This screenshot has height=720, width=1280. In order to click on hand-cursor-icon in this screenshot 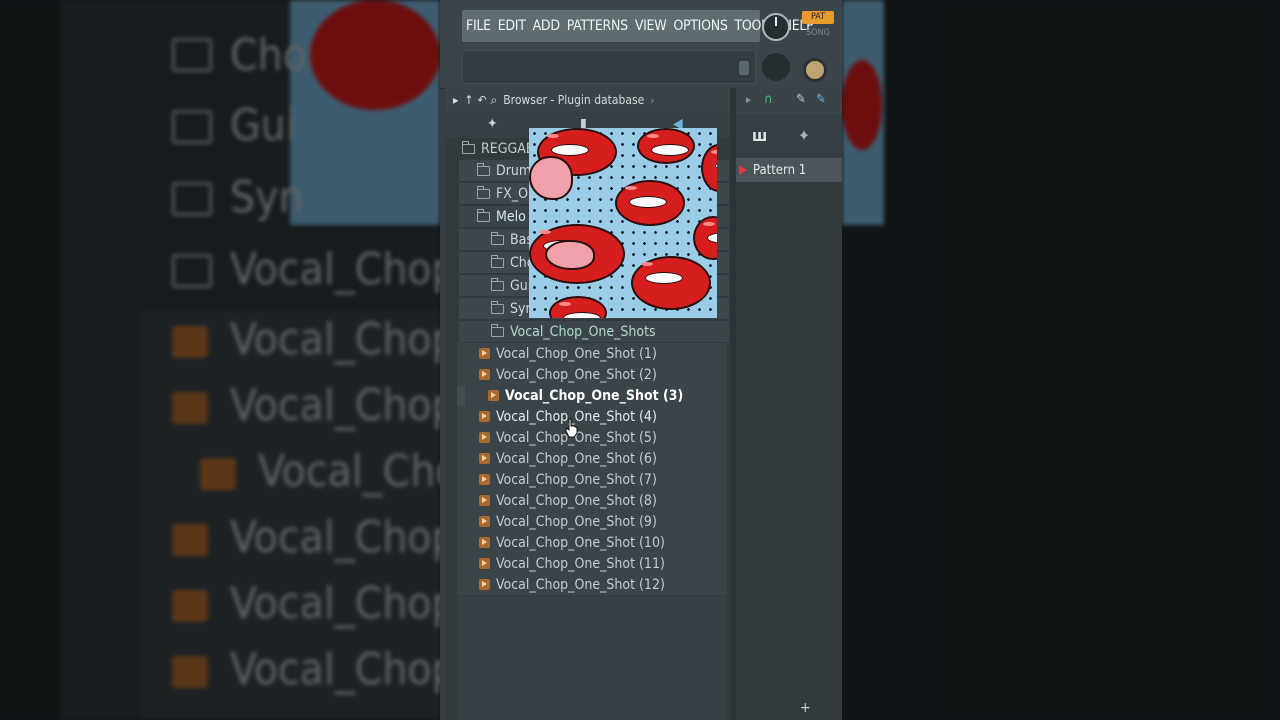, I will do `click(571, 428)`.